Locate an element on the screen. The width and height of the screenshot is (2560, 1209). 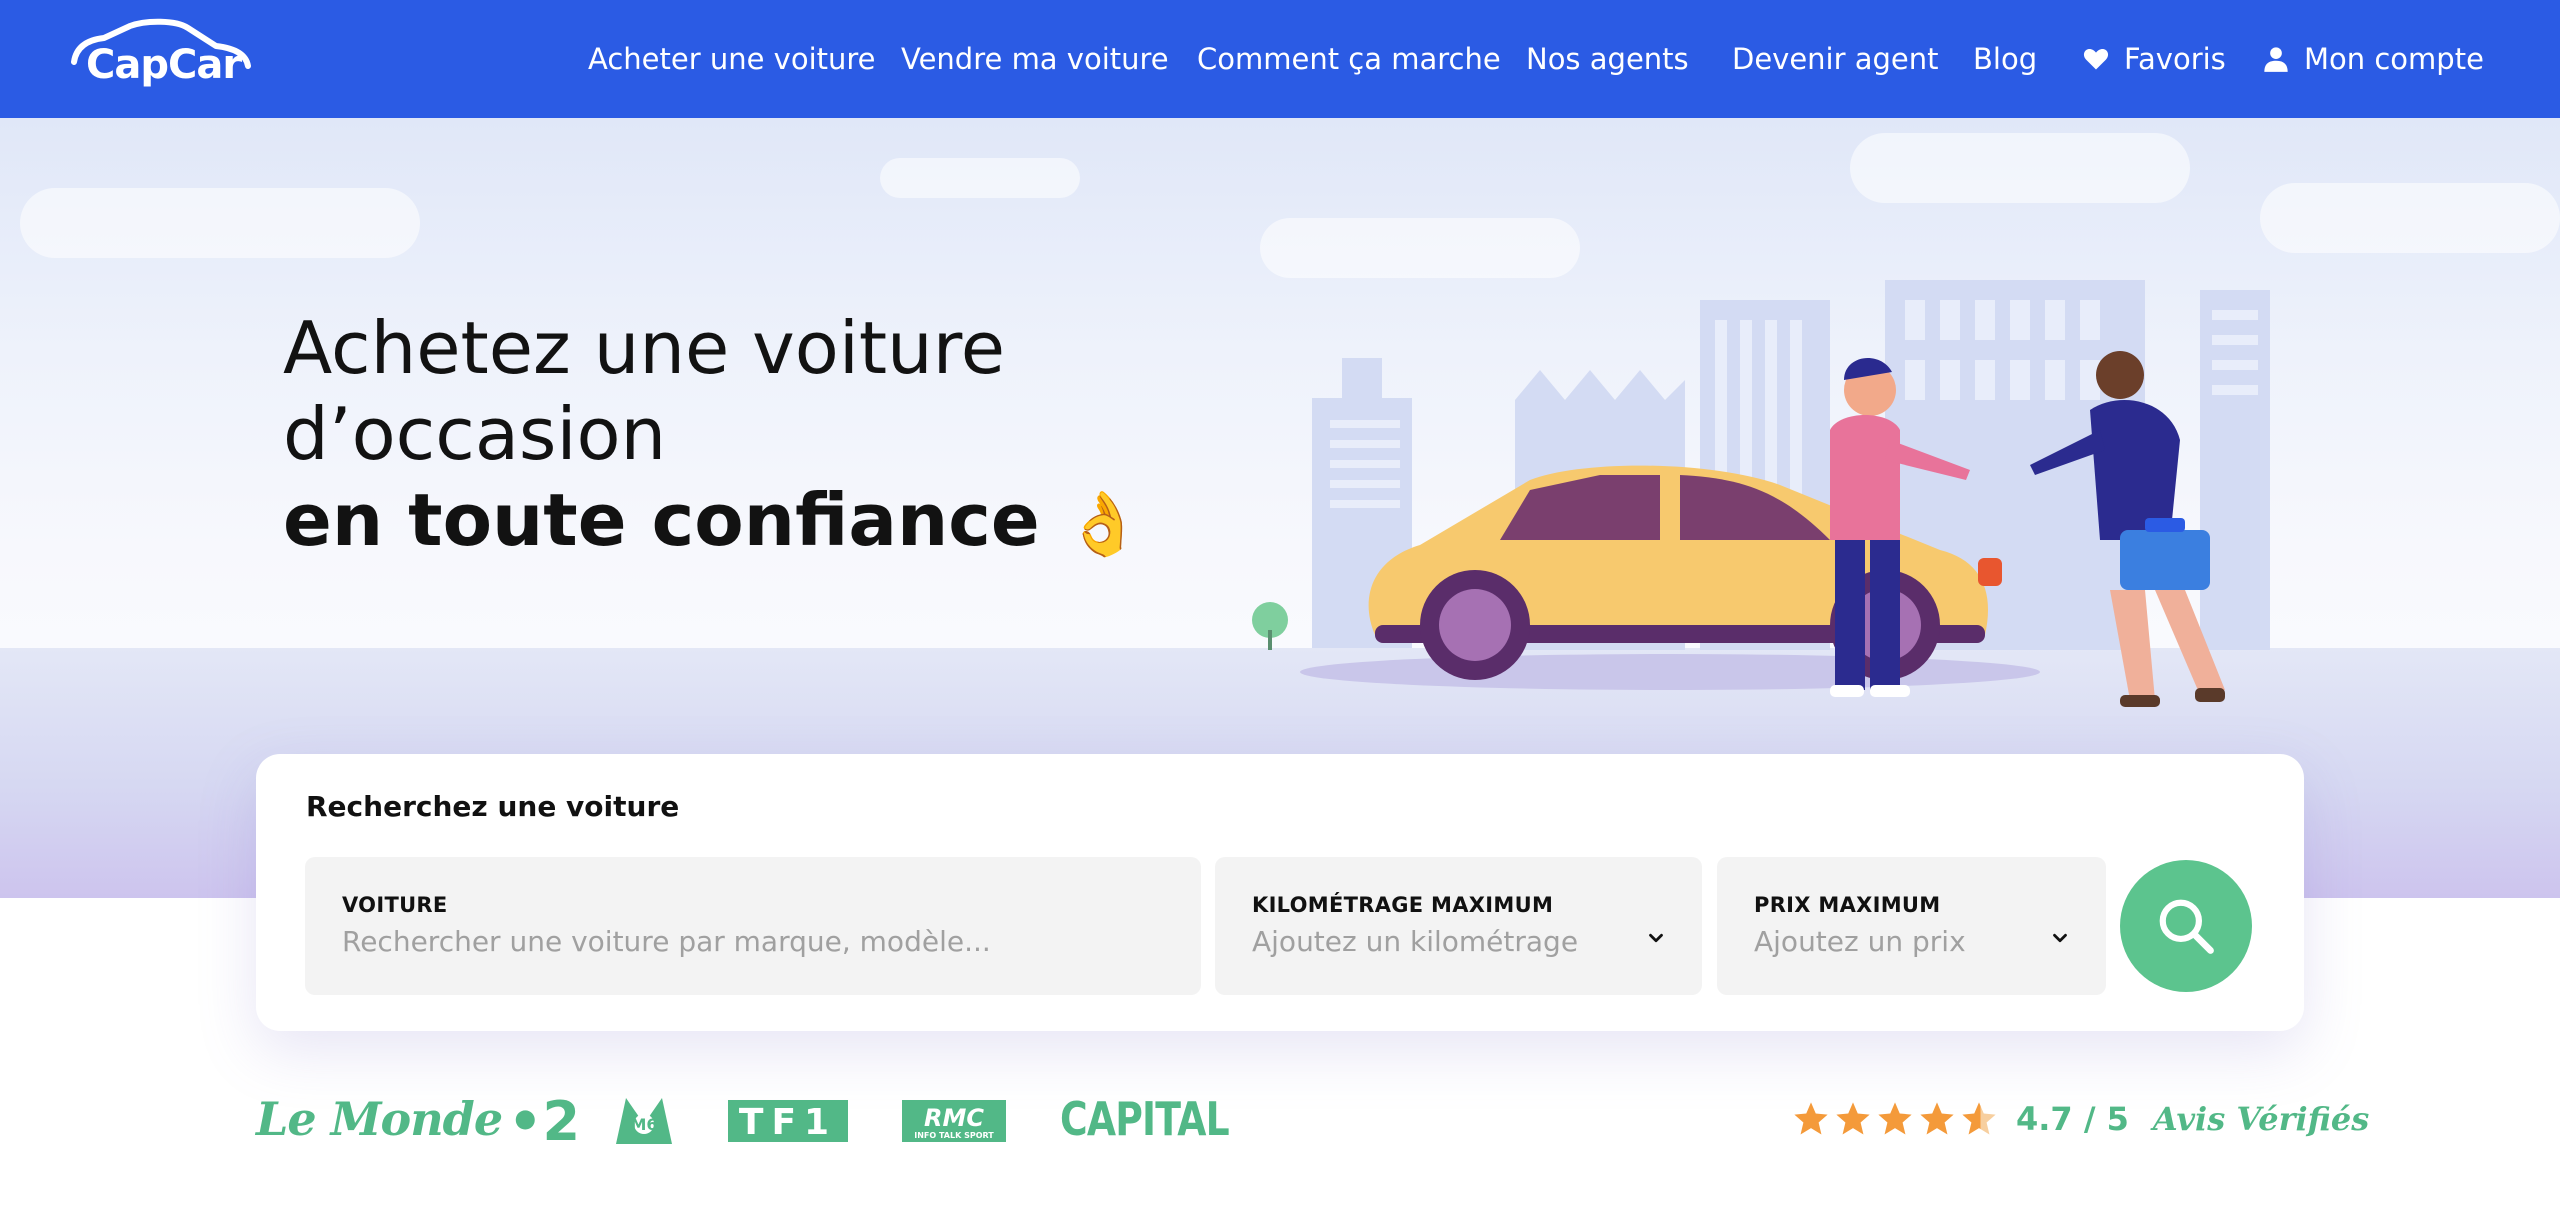
nav-acheter: Acheter une voiture is located at coordinates (732, 59).